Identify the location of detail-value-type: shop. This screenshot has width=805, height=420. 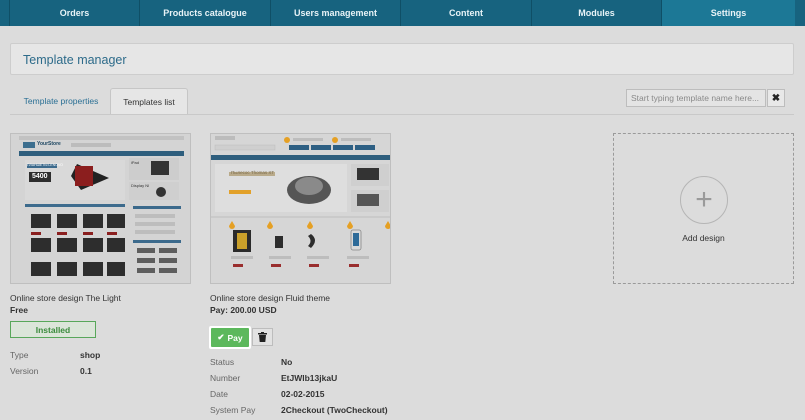
(90, 355).